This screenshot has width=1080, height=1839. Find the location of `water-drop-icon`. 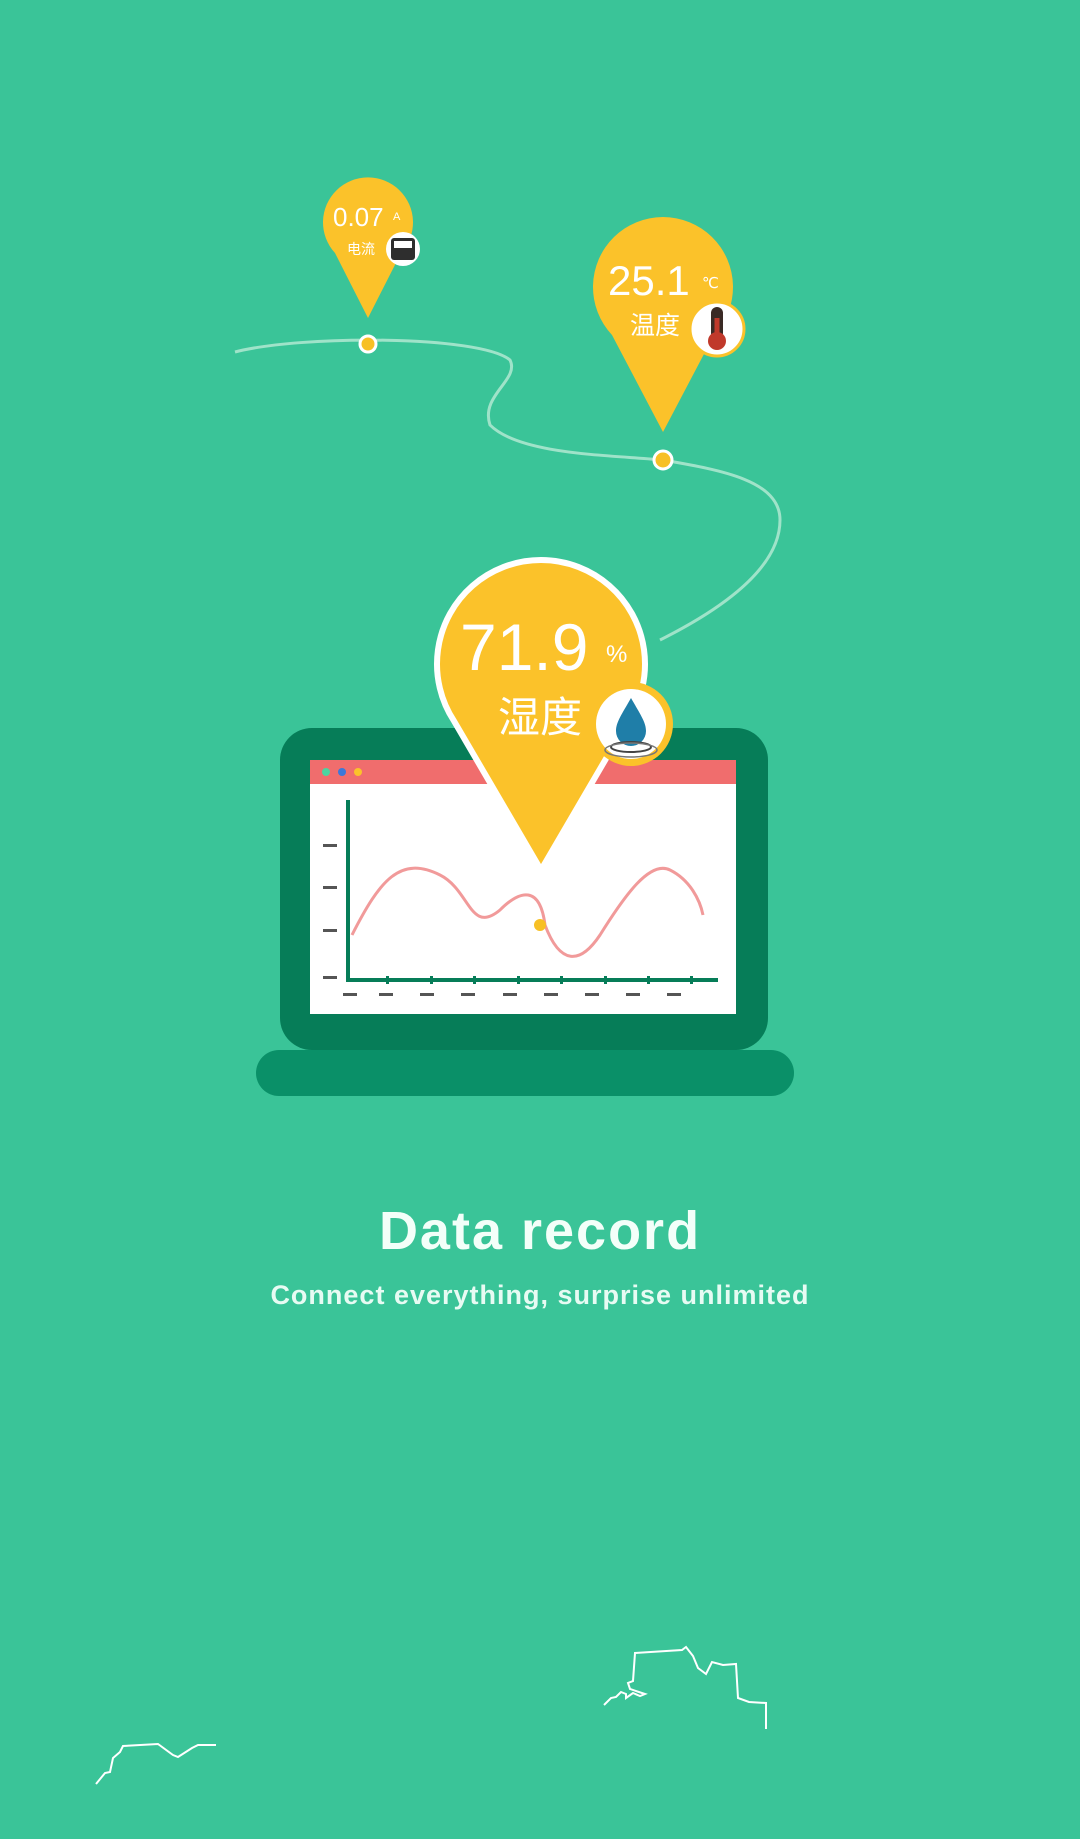

water-drop-icon is located at coordinates (631, 724).